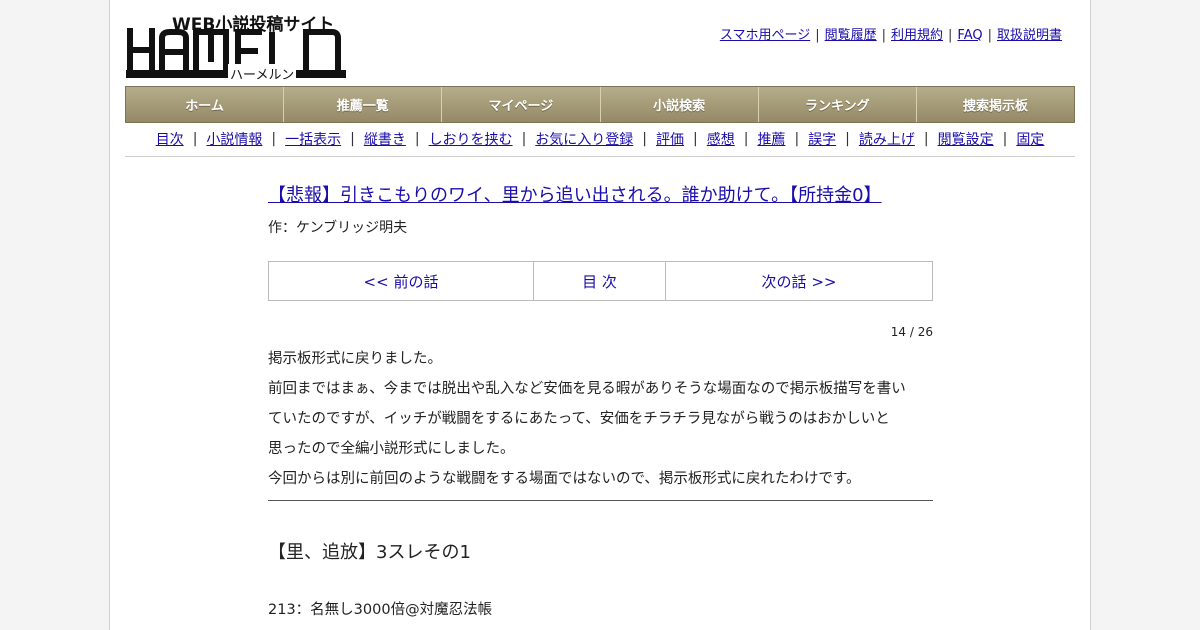 The width and height of the screenshot is (1200, 630). Describe the element at coordinates (837, 104) in the screenshot. I see `nav-ranking: ランキング` at that location.